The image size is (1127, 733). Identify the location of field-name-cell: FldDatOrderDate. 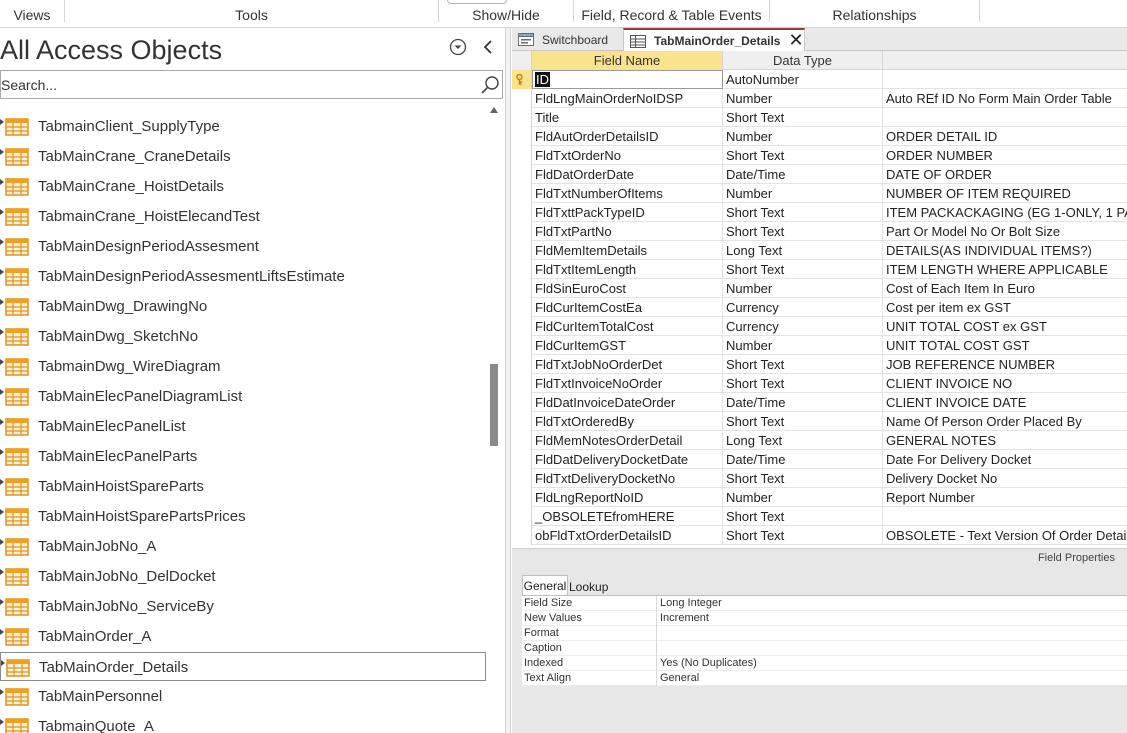
(627, 174).